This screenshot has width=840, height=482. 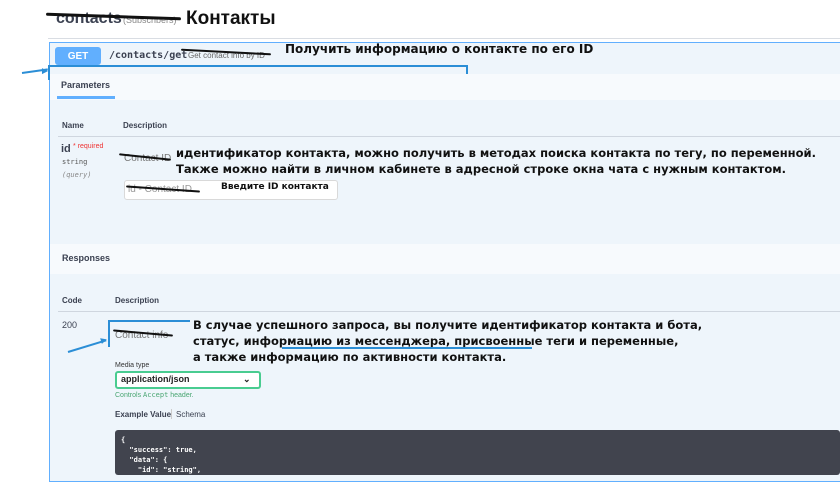 I want to click on tab-active-indicator, so click(x=86, y=97).